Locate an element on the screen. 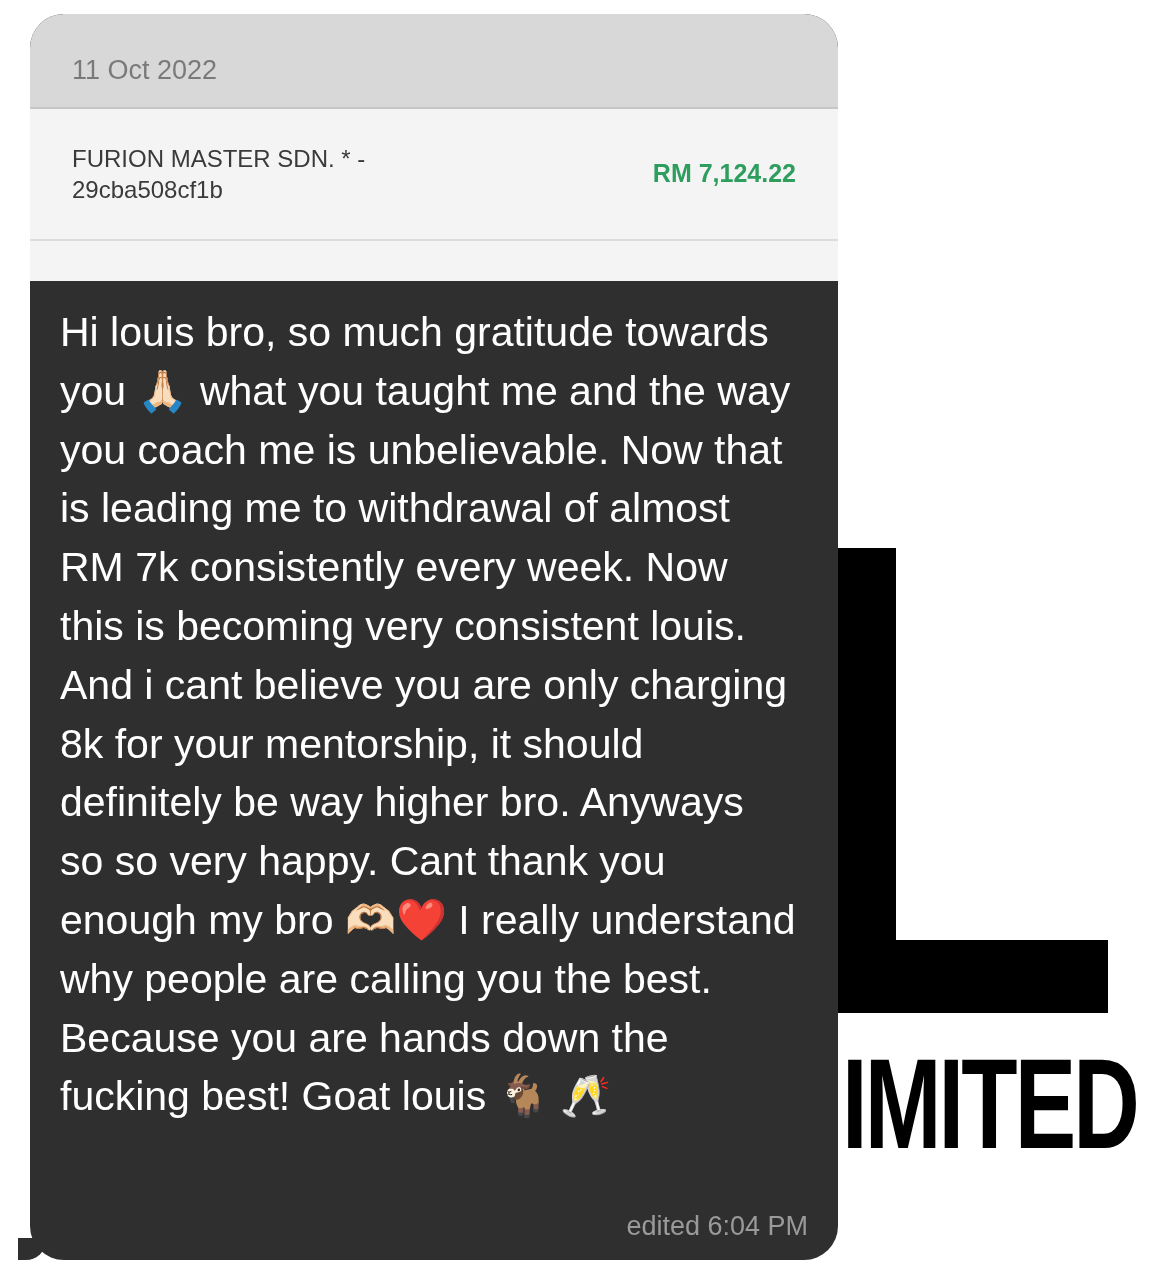 This screenshot has width=1153, height=1280. logo-text: IMITED is located at coordinates (989, 1104).